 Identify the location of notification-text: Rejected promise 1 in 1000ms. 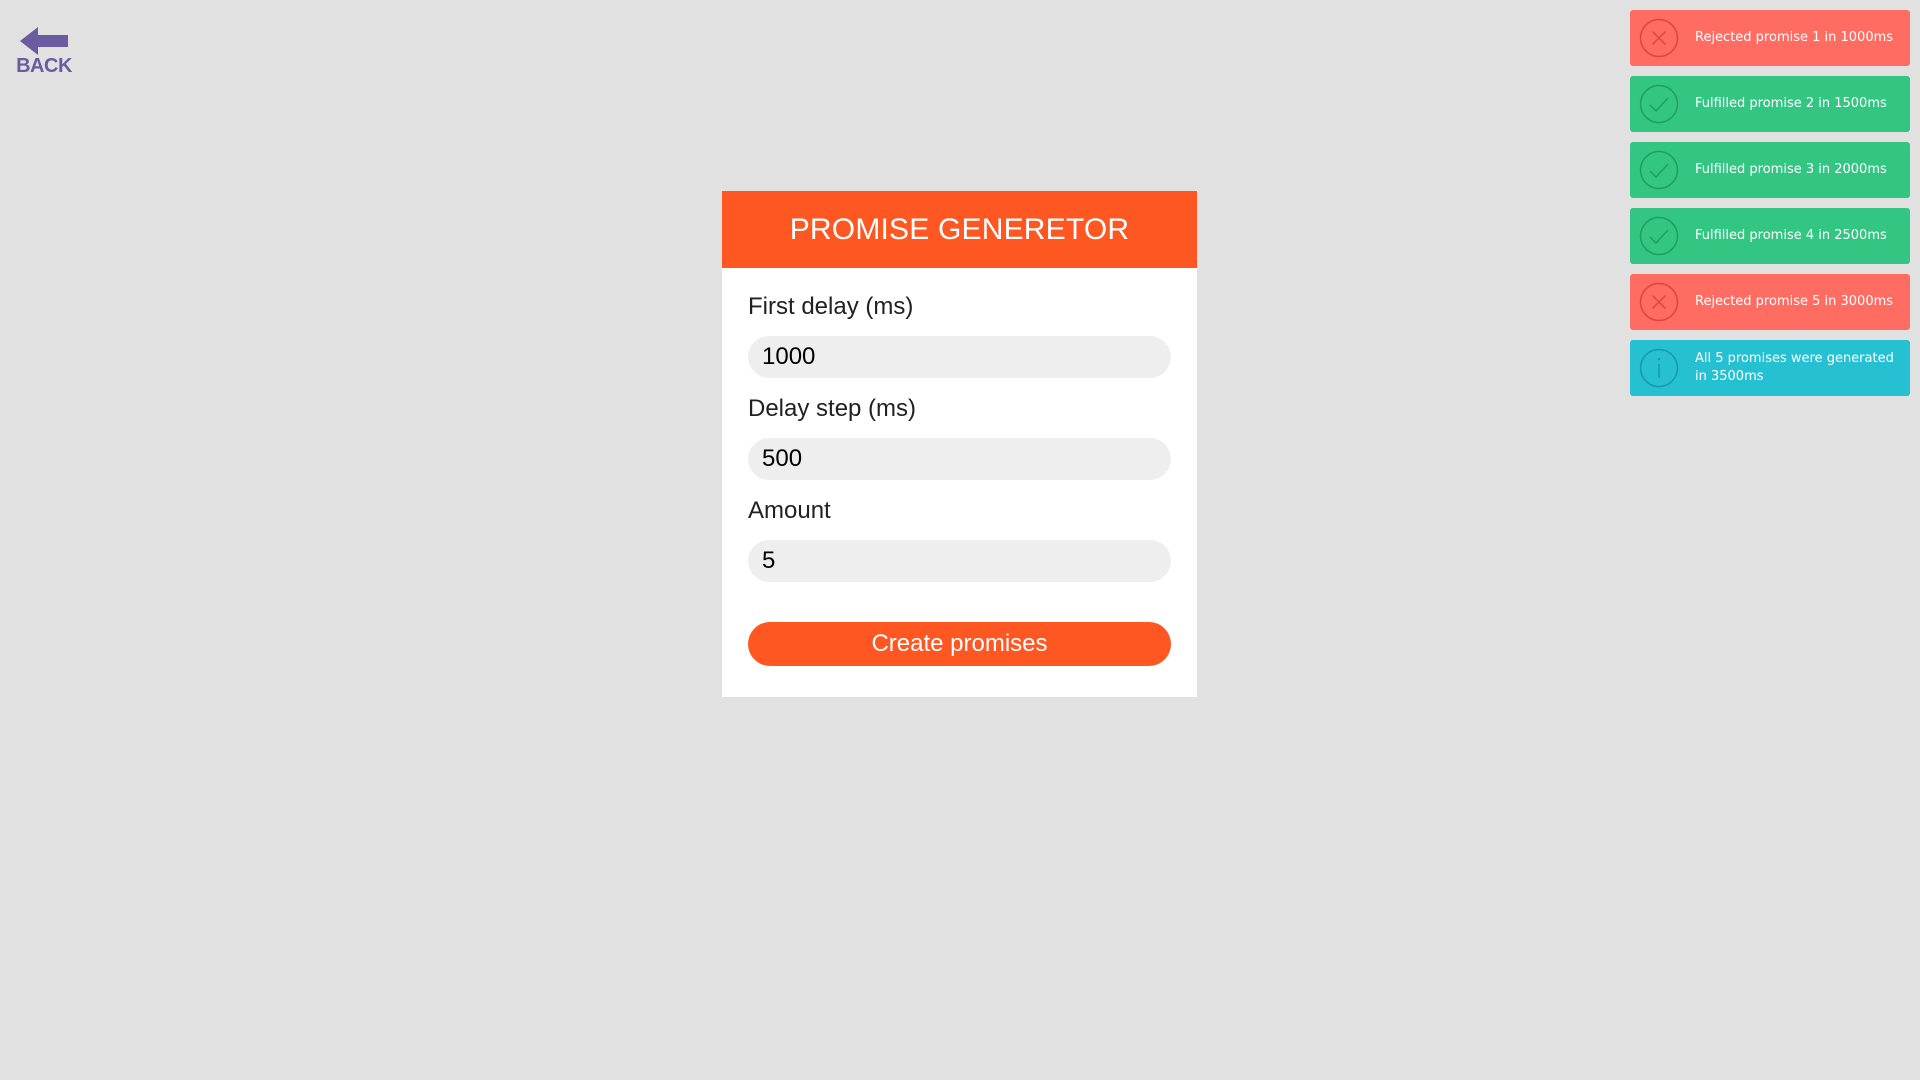
(1794, 37).